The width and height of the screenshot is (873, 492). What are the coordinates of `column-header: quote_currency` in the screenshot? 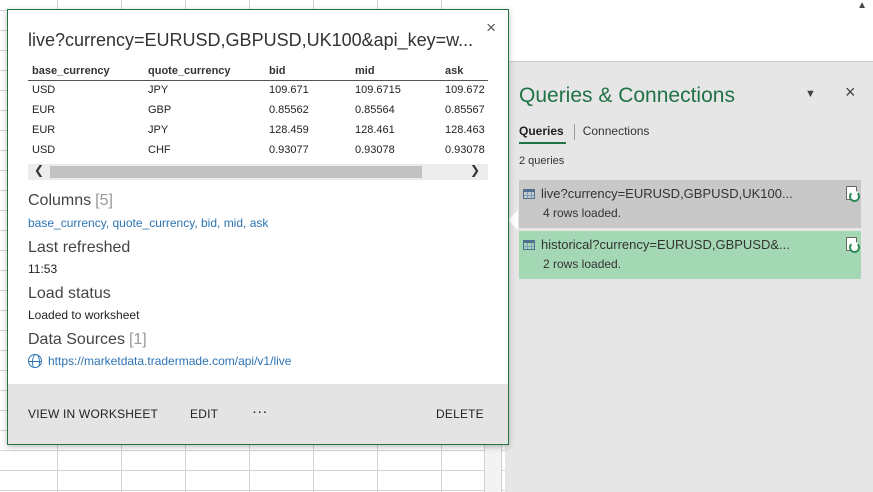 It's located at (204, 71).